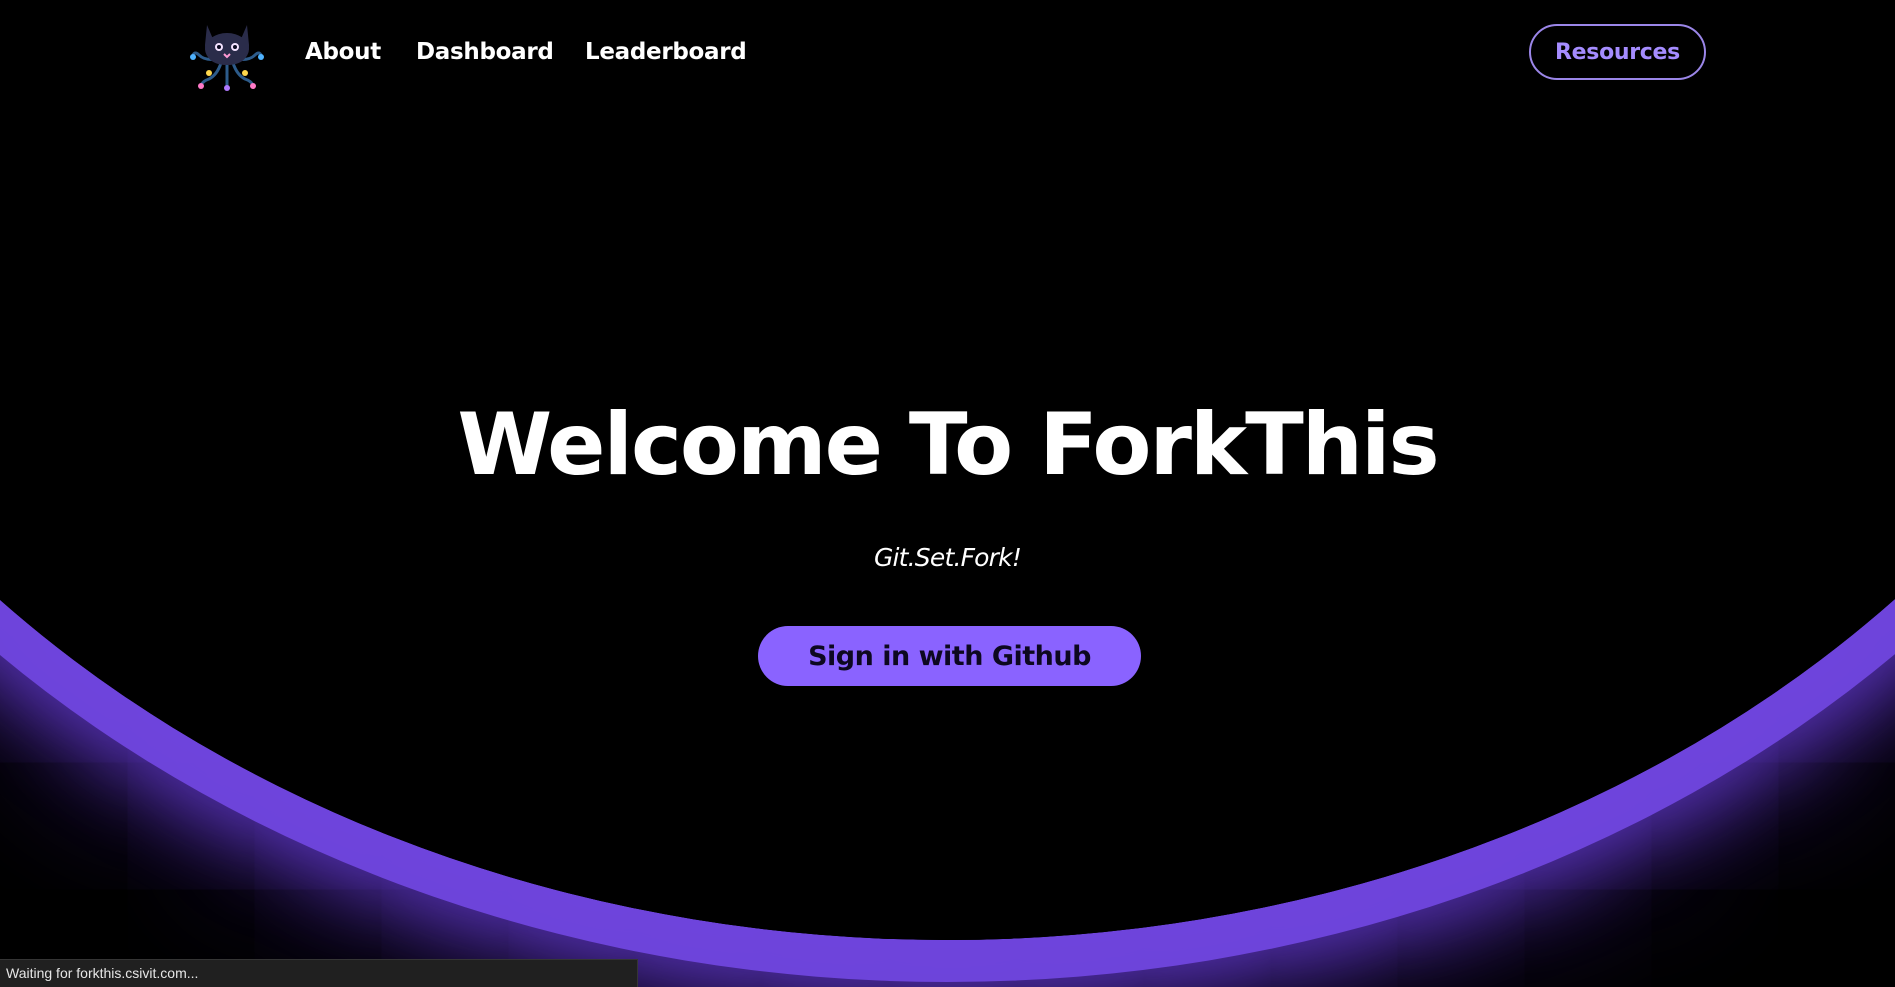 This screenshot has width=1895, height=987. I want to click on cat-logo-icon, so click(227, 54).